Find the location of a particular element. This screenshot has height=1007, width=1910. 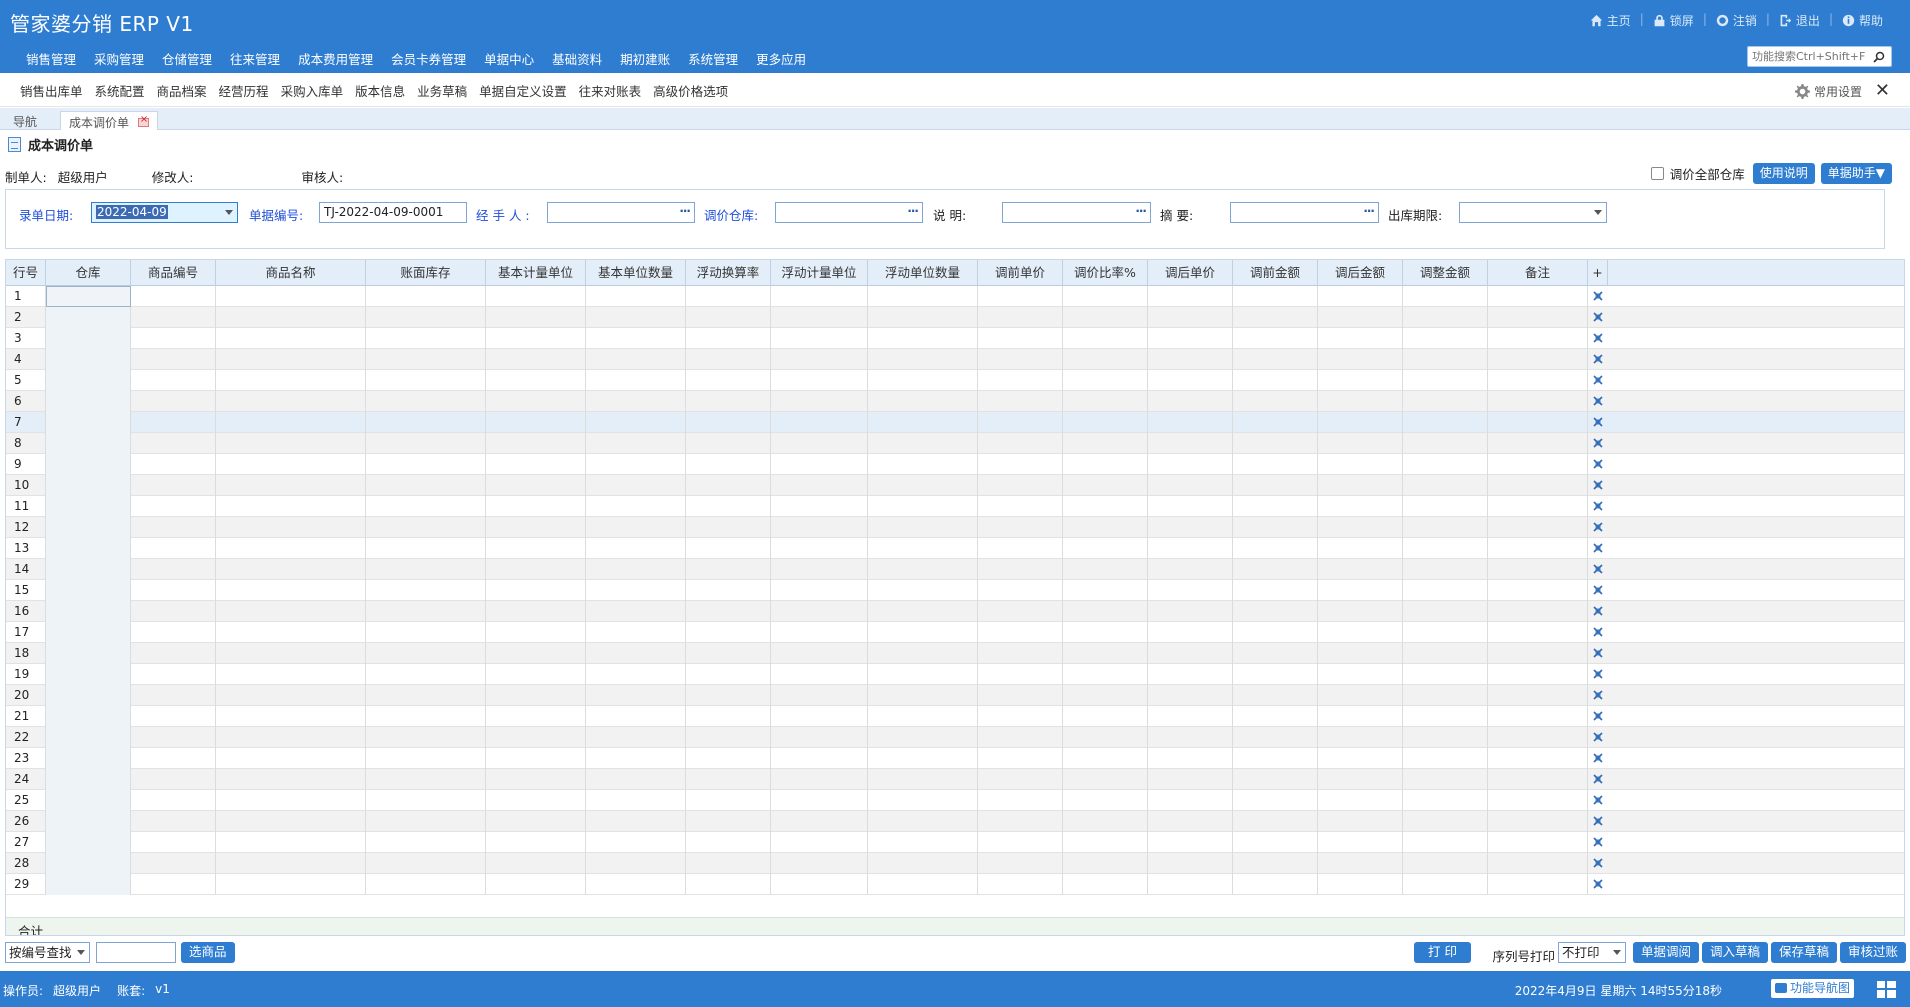

nav-map-button: 功能导航图 is located at coordinates (1812, 988).